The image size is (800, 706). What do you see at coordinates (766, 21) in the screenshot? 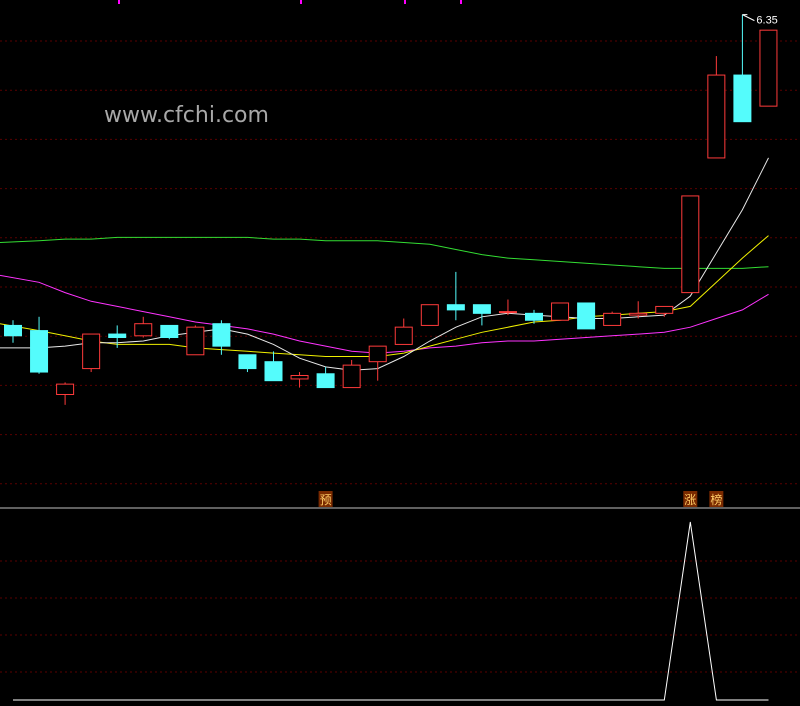
I see `high-price-label: 6.35` at bounding box center [766, 21].